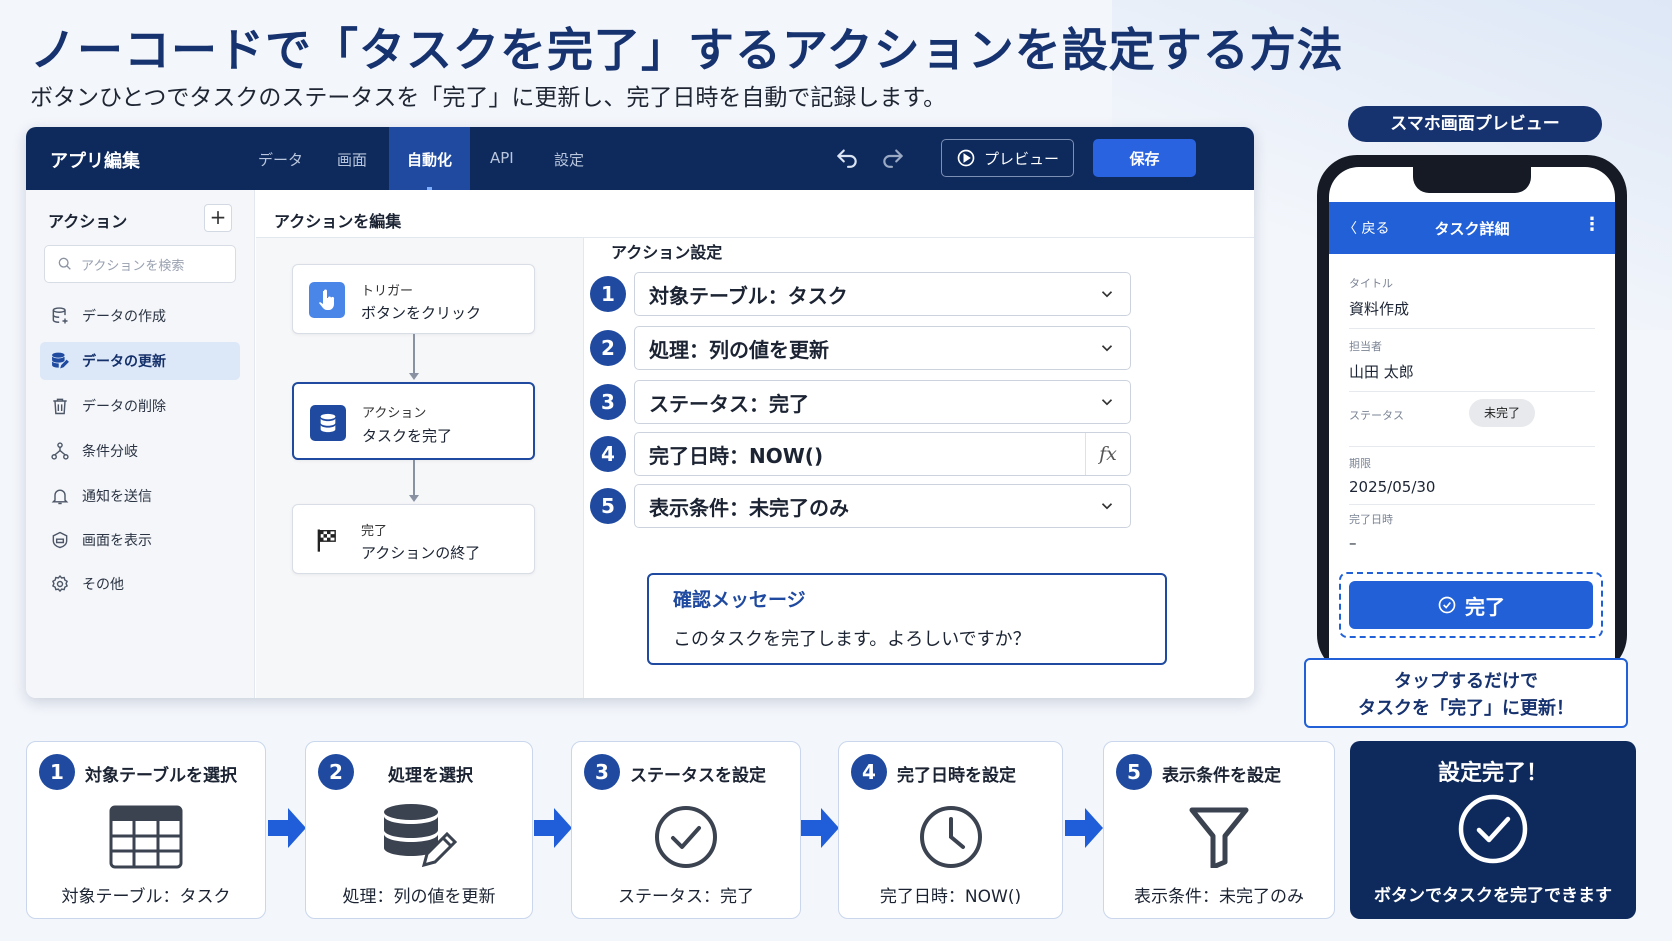 The image size is (1672, 941). I want to click on target-table-select: 対象テーブル：タスク, so click(882, 294).